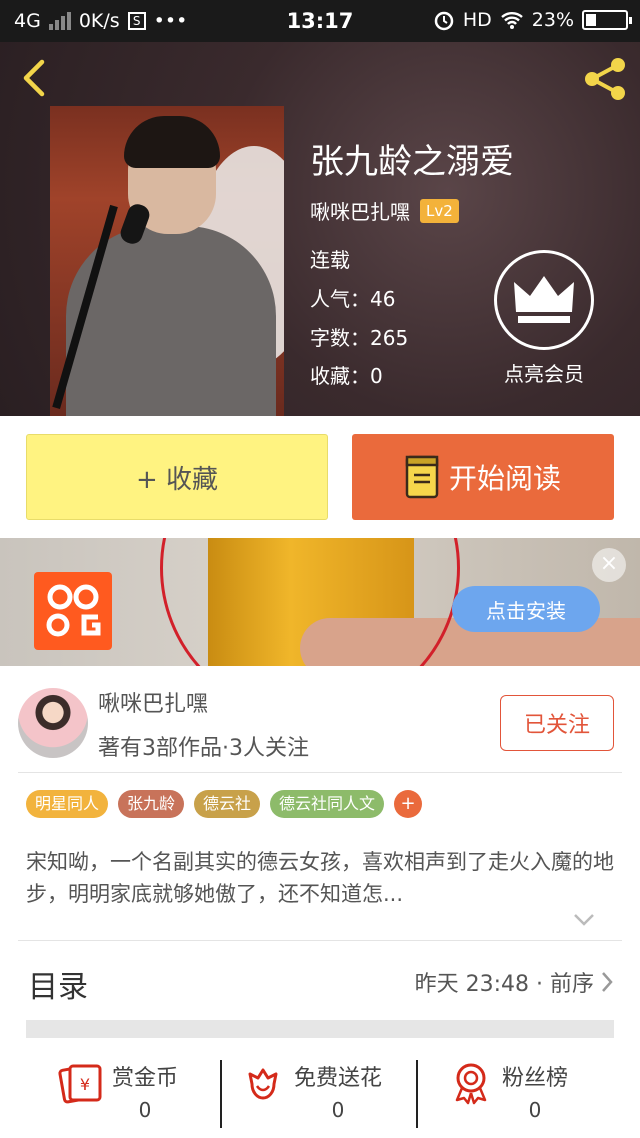 The image size is (640, 1138). What do you see at coordinates (338, 1078) in the screenshot?
I see `flower-label: 免费送花` at bounding box center [338, 1078].